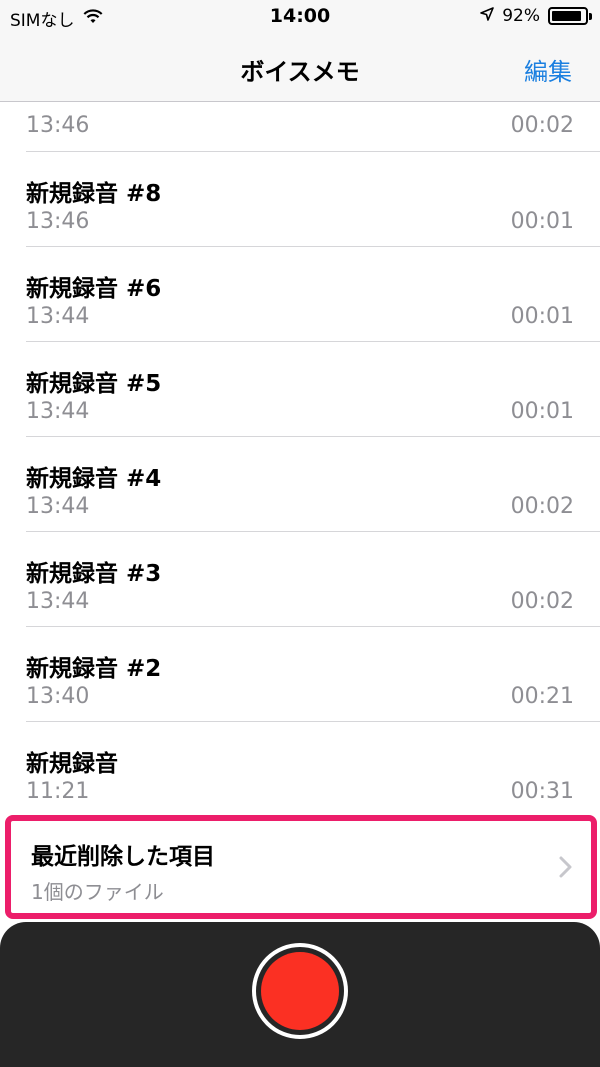 The width and height of the screenshot is (600, 1067). Describe the element at coordinates (94, 384) in the screenshot. I see `recording-title: 新規録音 #5` at that location.